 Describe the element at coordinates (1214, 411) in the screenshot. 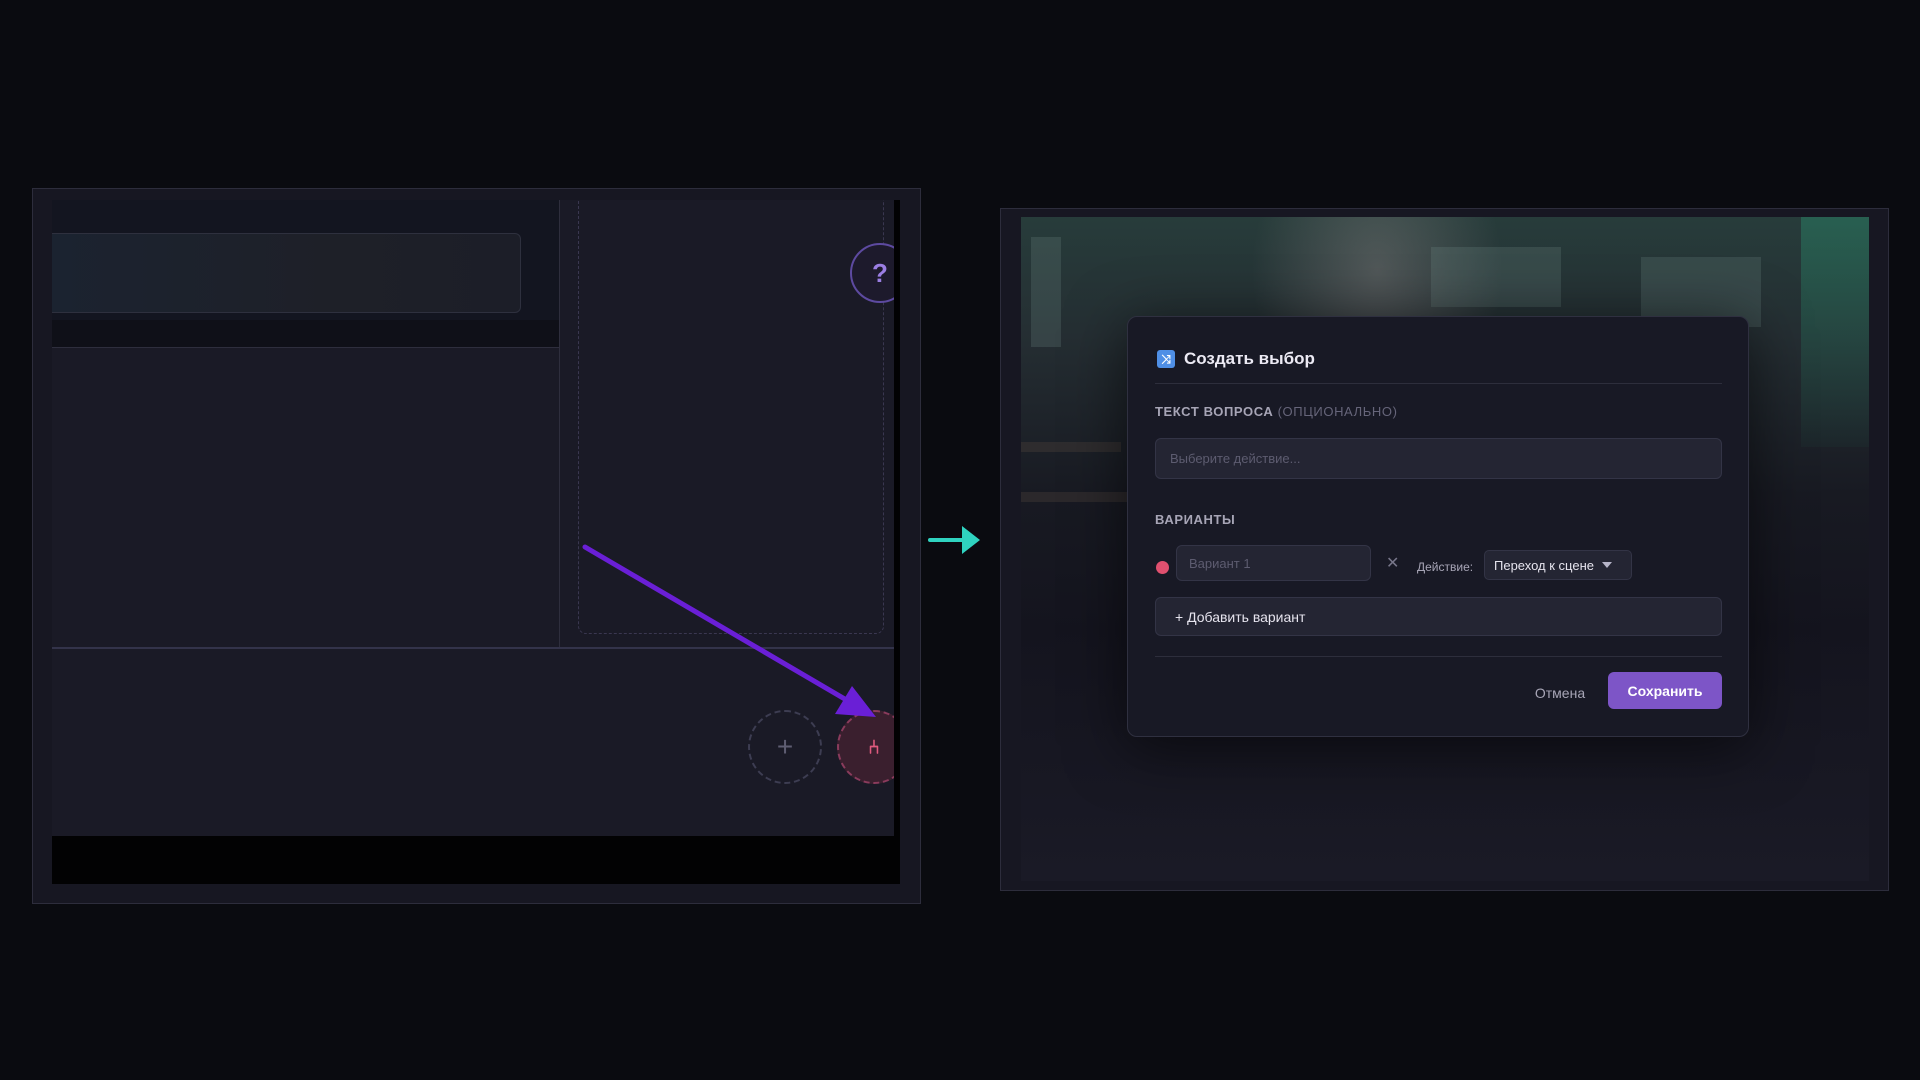

I see `question-label-text: ТЕКСТ ВОПРОСА` at that location.